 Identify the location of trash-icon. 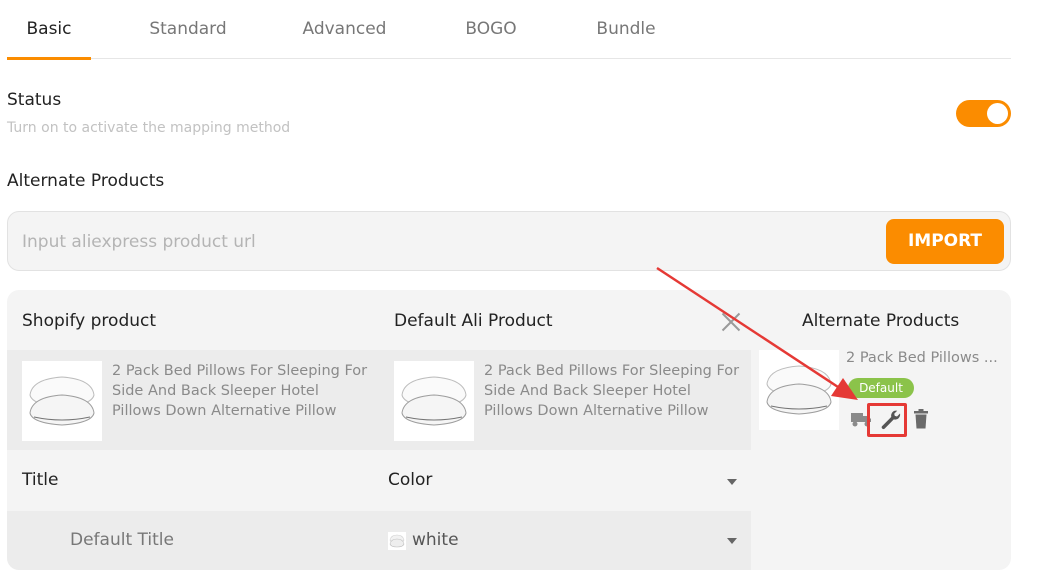
(921, 419).